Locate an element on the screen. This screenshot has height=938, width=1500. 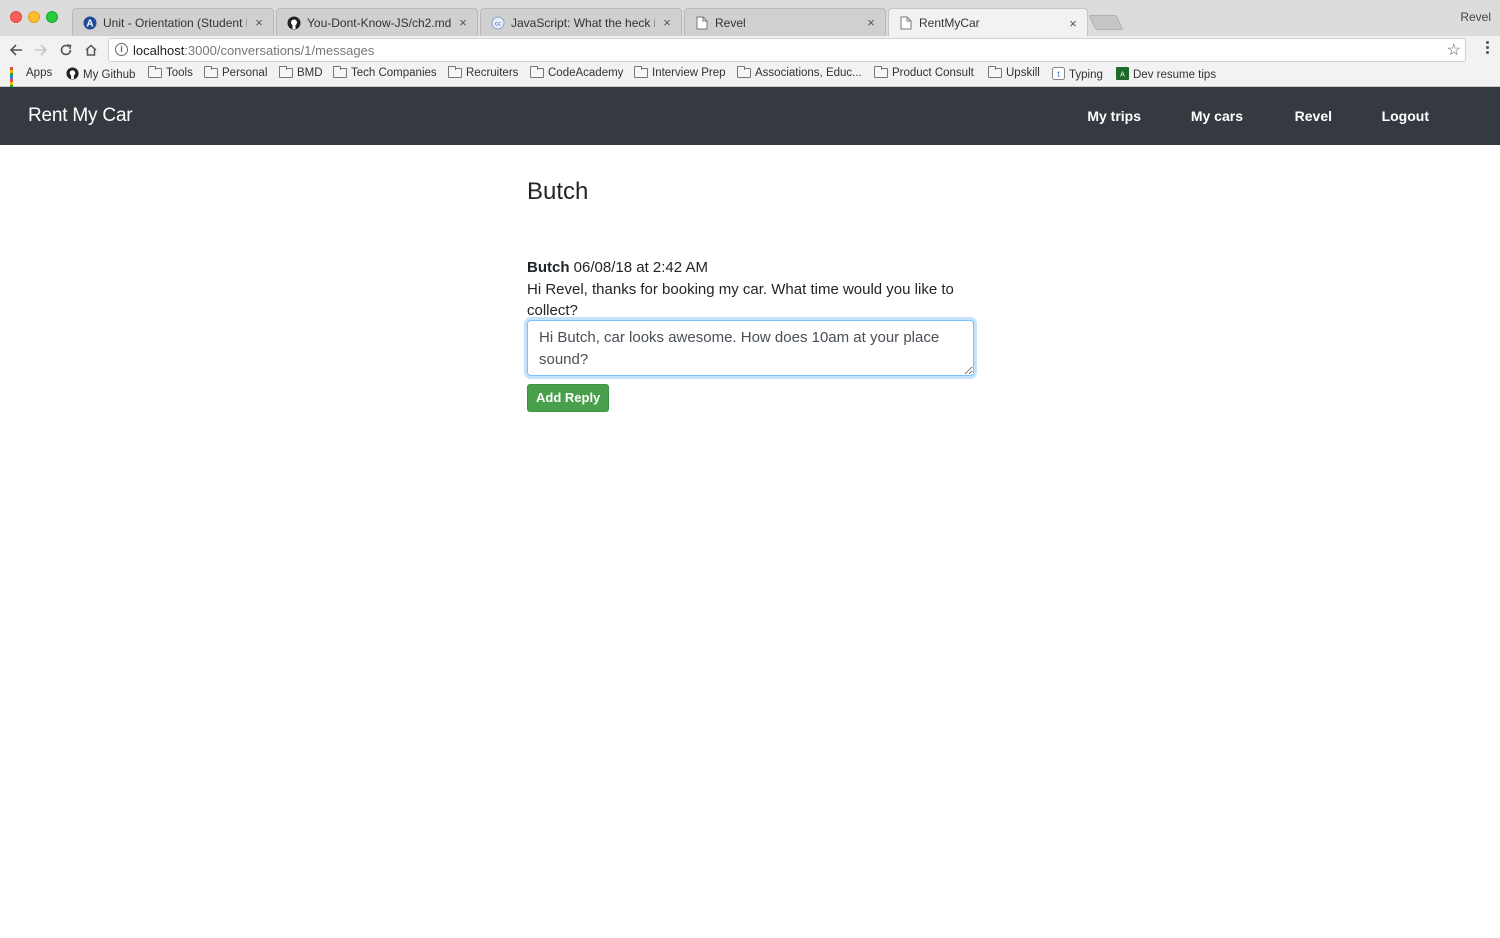
message-timestamp: 06/08/18 at 2:42 AM is located at coordinates (640, 267).